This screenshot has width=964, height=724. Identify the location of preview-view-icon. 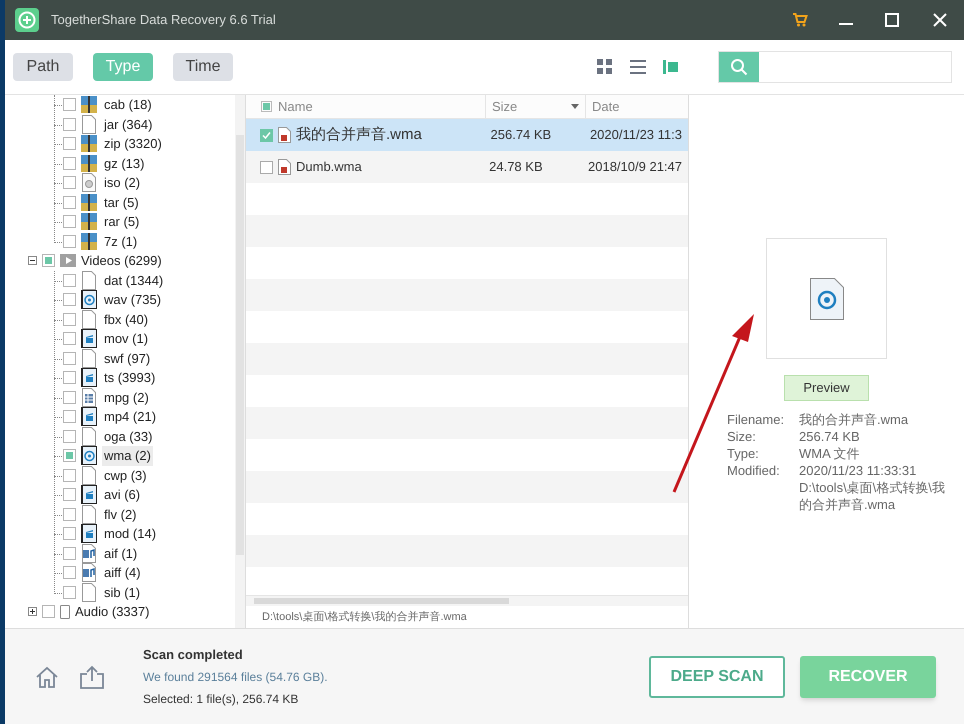
(671, 67).